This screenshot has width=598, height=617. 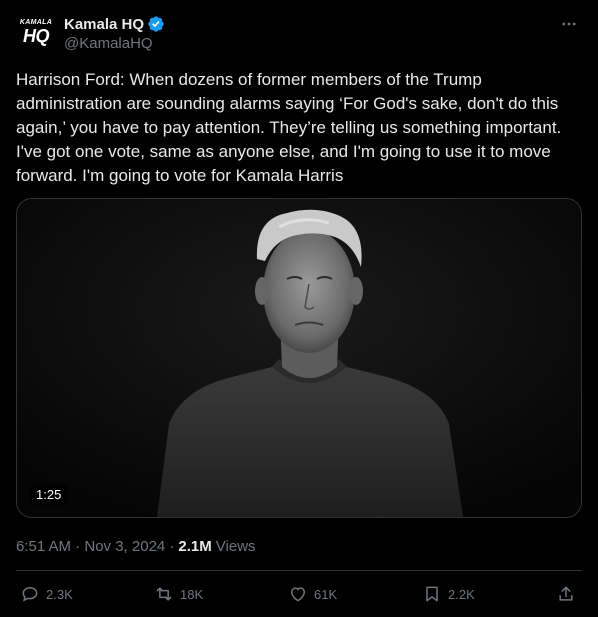 What do you see at coordinates (326, 594) in the screenshot?
I see `like-count: 61K` at bounding box center [326, 594].